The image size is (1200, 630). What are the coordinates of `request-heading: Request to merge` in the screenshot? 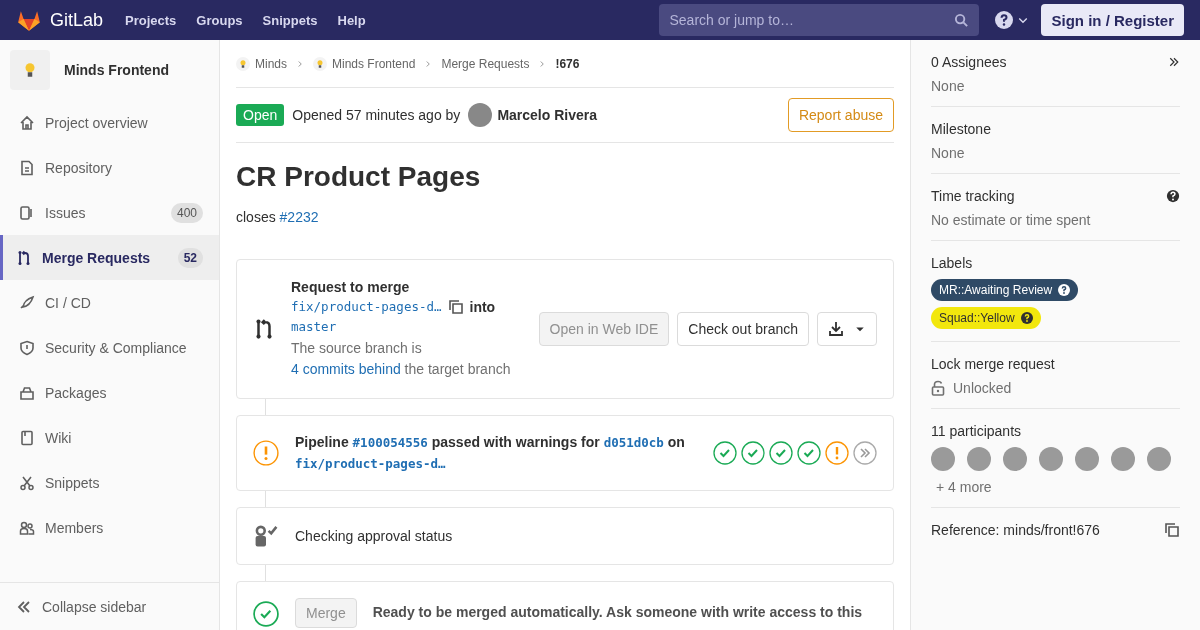 It's located at (351, 286).